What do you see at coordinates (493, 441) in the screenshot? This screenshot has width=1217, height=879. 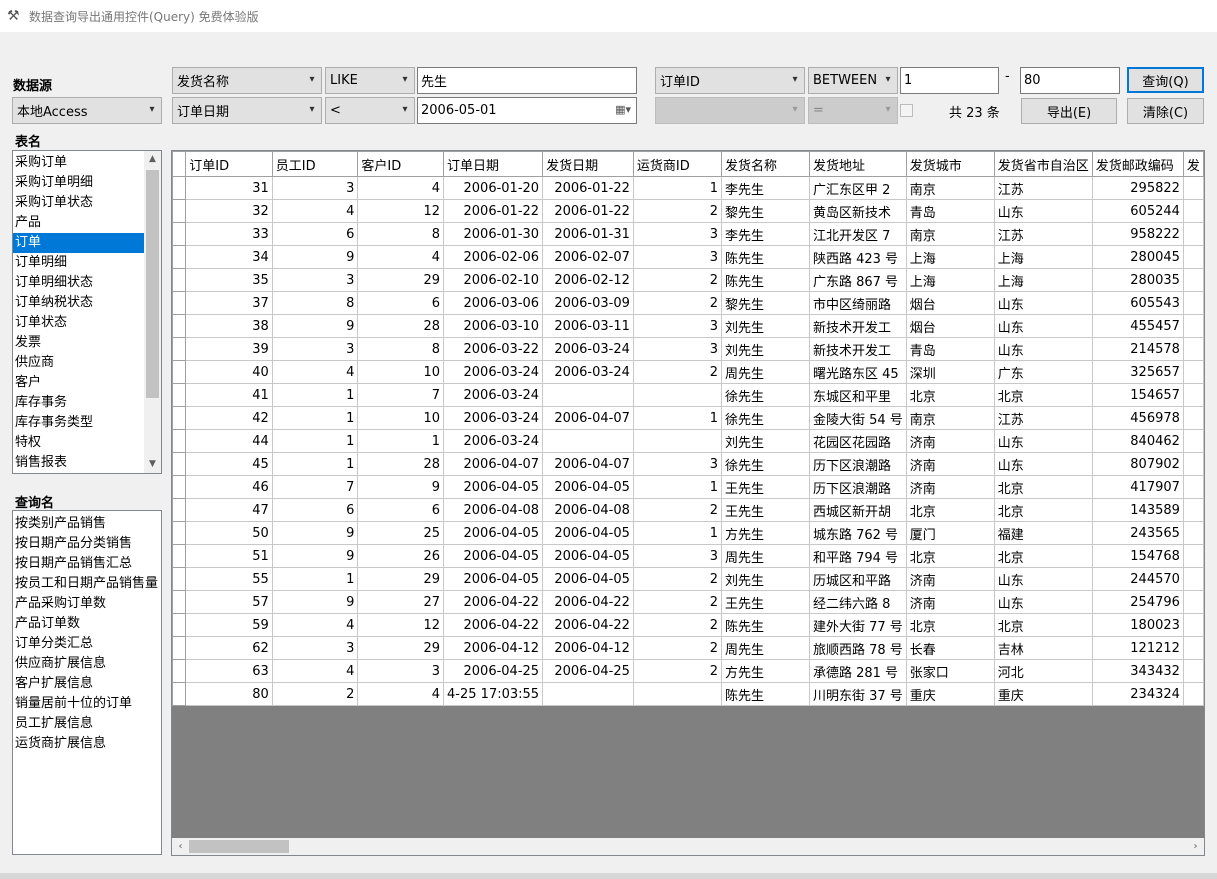 I see `table-cell: 2006-03-24` at bounding box center [493, 441].